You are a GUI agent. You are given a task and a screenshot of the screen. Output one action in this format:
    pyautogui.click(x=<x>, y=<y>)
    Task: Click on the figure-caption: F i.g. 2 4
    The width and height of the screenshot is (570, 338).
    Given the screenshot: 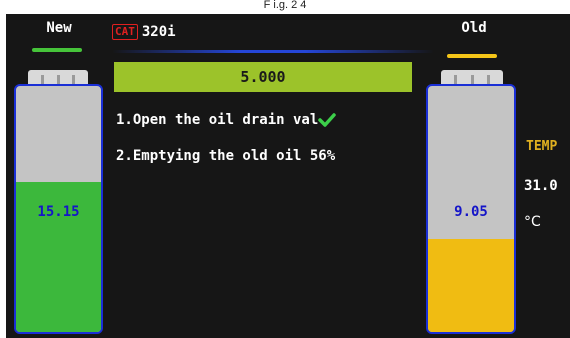 What is the action you would take?
    pyautogui.click(x=285, y=5)
    